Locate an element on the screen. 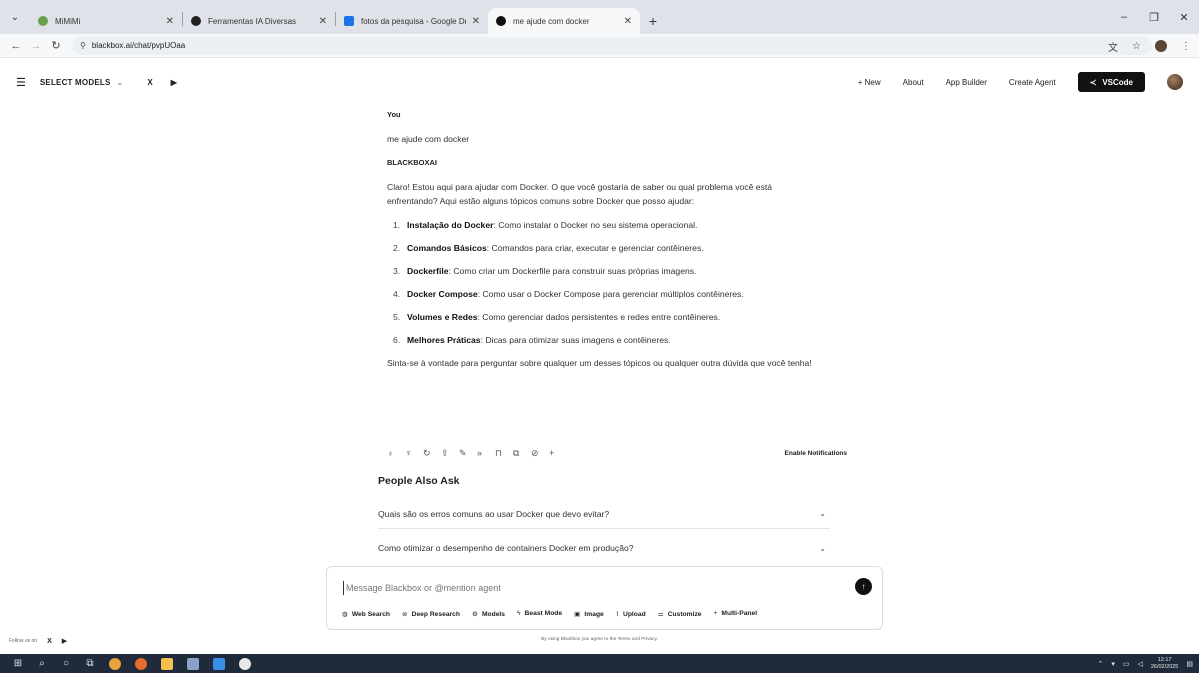 This screenshot has width=1199, height=673. firefox-icon is located at coordinates (141, 663).